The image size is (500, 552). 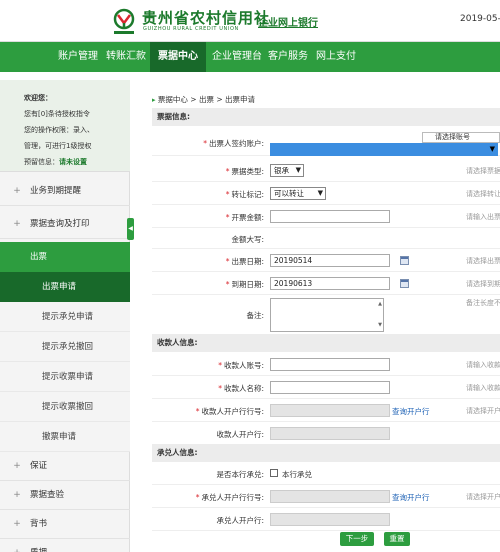 What do you see at coordinates (326, 117) in the screenshot?
I see `section-ticket-info: 票据信息:` at bounding box center [326, 117].